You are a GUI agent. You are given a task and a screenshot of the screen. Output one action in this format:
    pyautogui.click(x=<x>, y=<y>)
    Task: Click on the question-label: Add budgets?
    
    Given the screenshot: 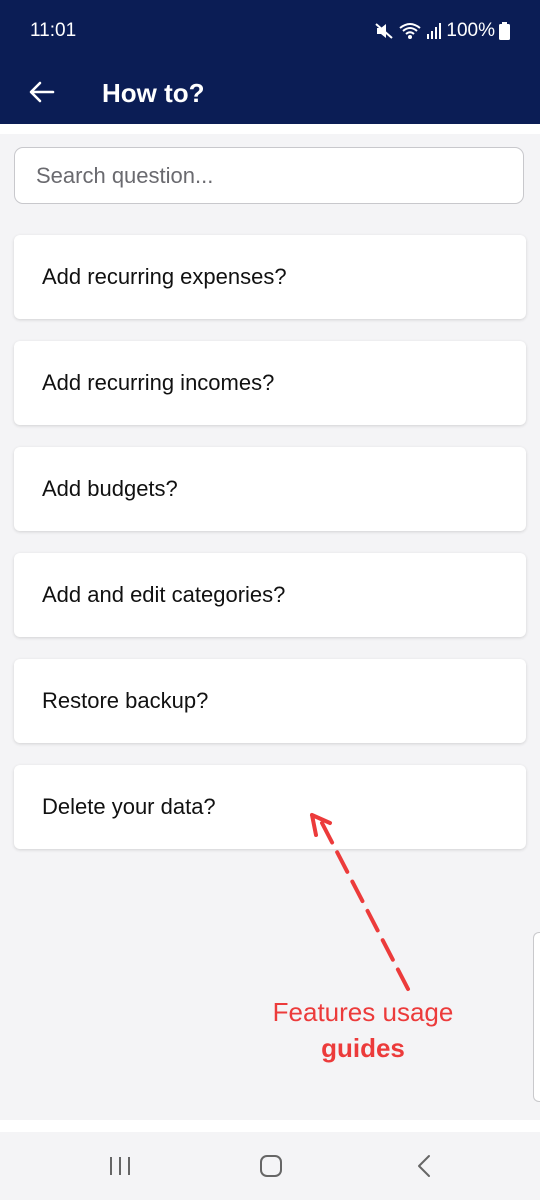 What is the action you would take?
    pyautogui.click(x=110, y=488)
    